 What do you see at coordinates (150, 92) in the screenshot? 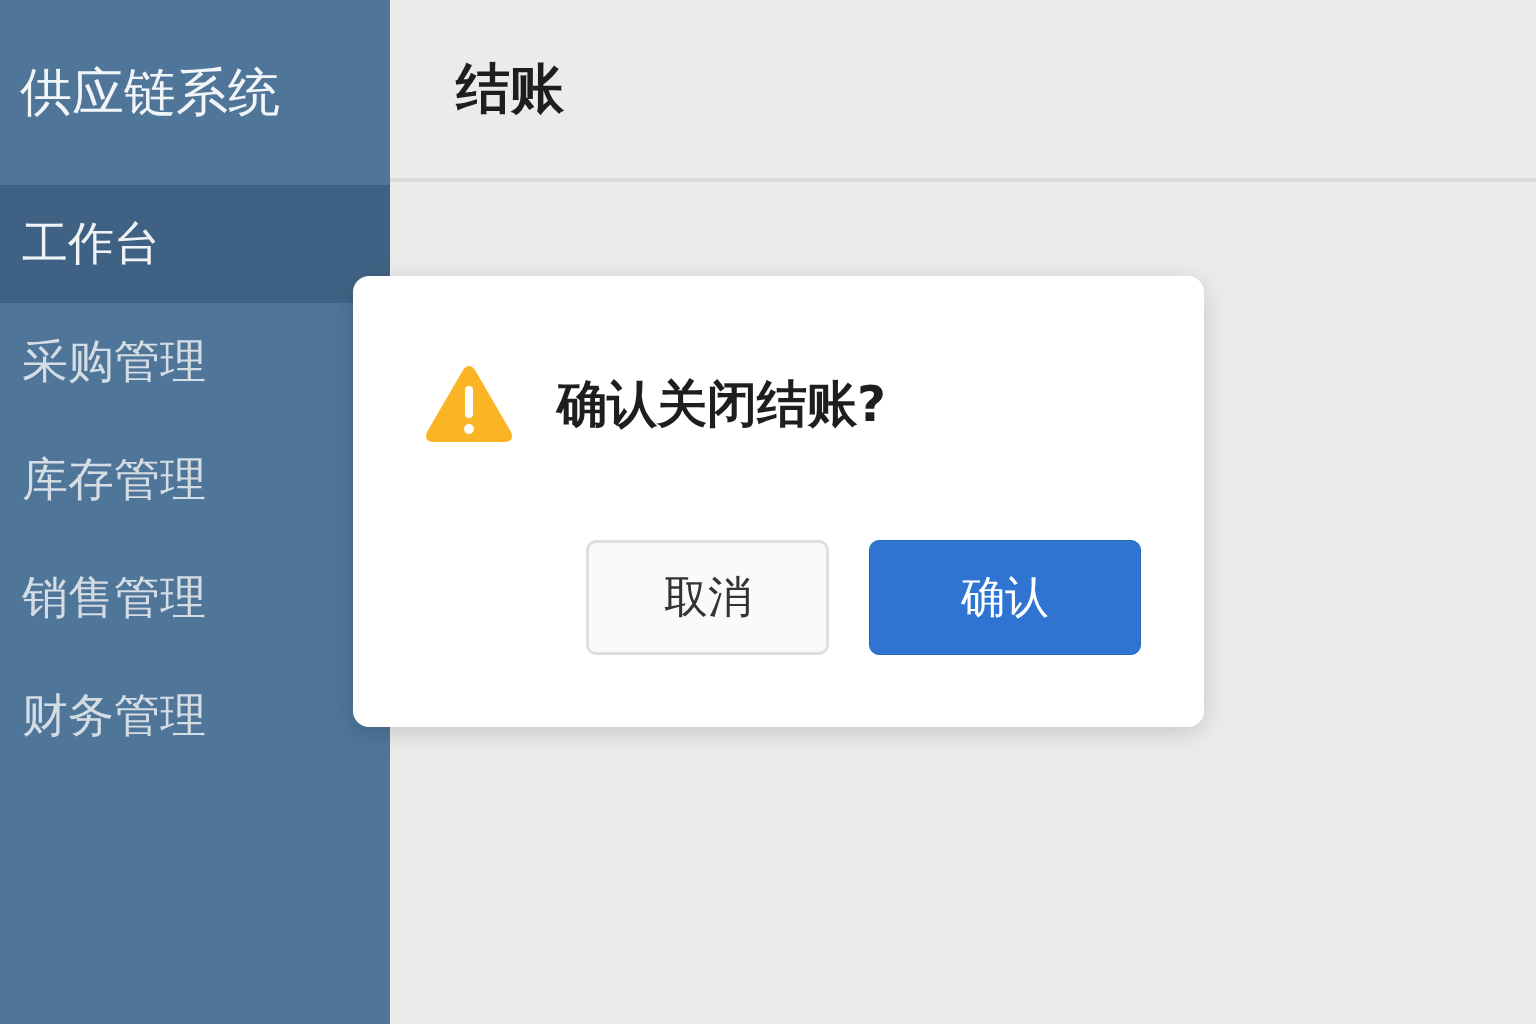
I see `app-title: 供应链系统` at bounding box center [150, 92].